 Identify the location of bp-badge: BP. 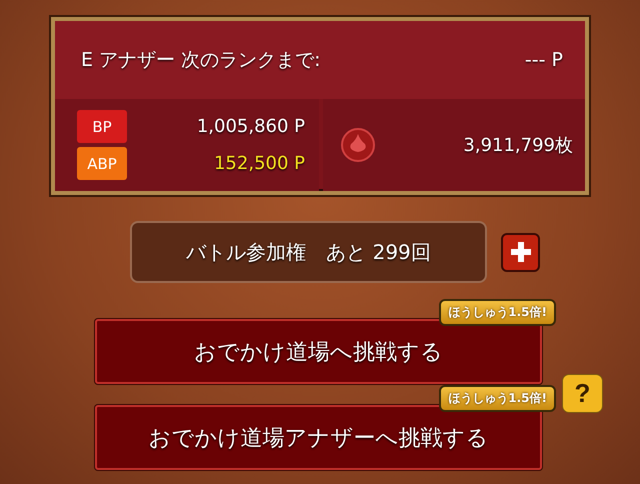
(102, 126).